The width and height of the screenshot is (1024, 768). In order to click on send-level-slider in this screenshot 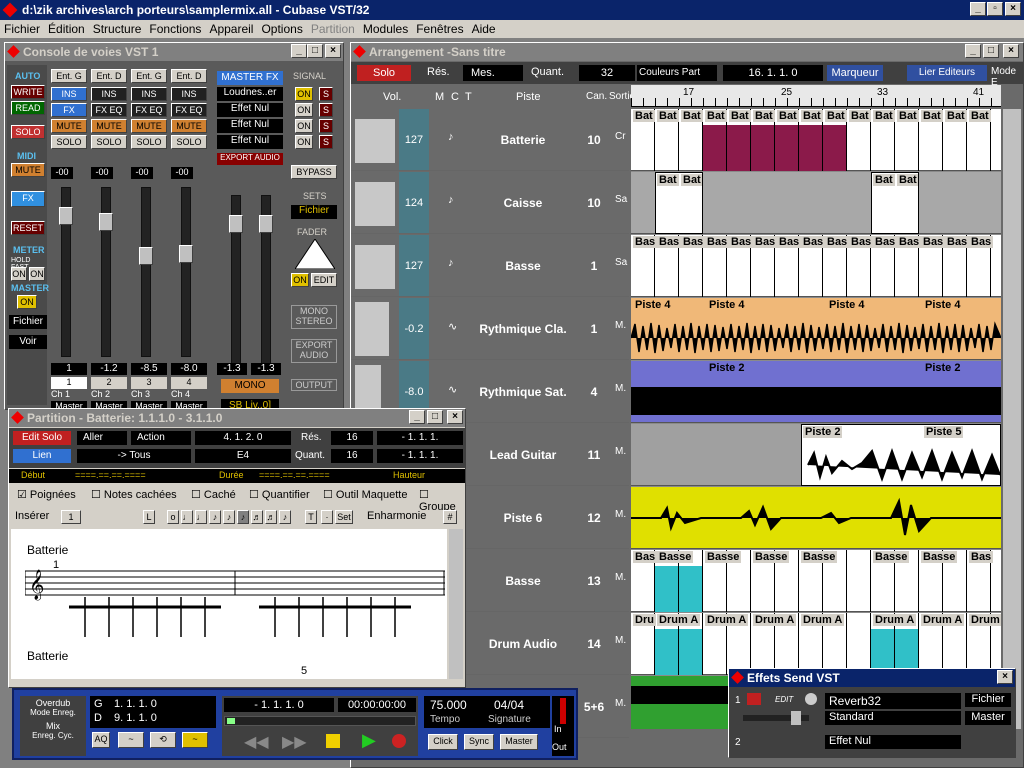, I will do `click(776, 718)`.